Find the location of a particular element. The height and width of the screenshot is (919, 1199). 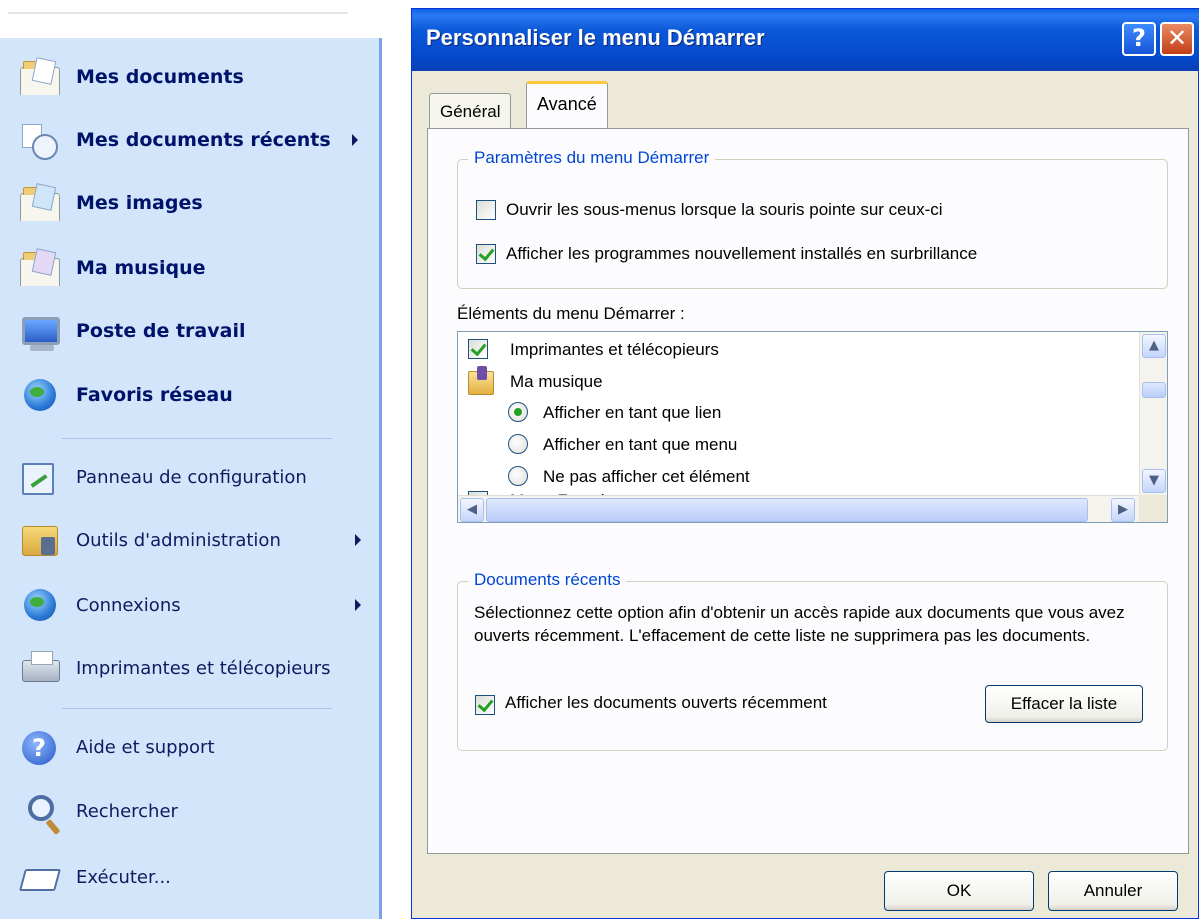

my-documents-folder-icon is located at coordinates (40, 77).